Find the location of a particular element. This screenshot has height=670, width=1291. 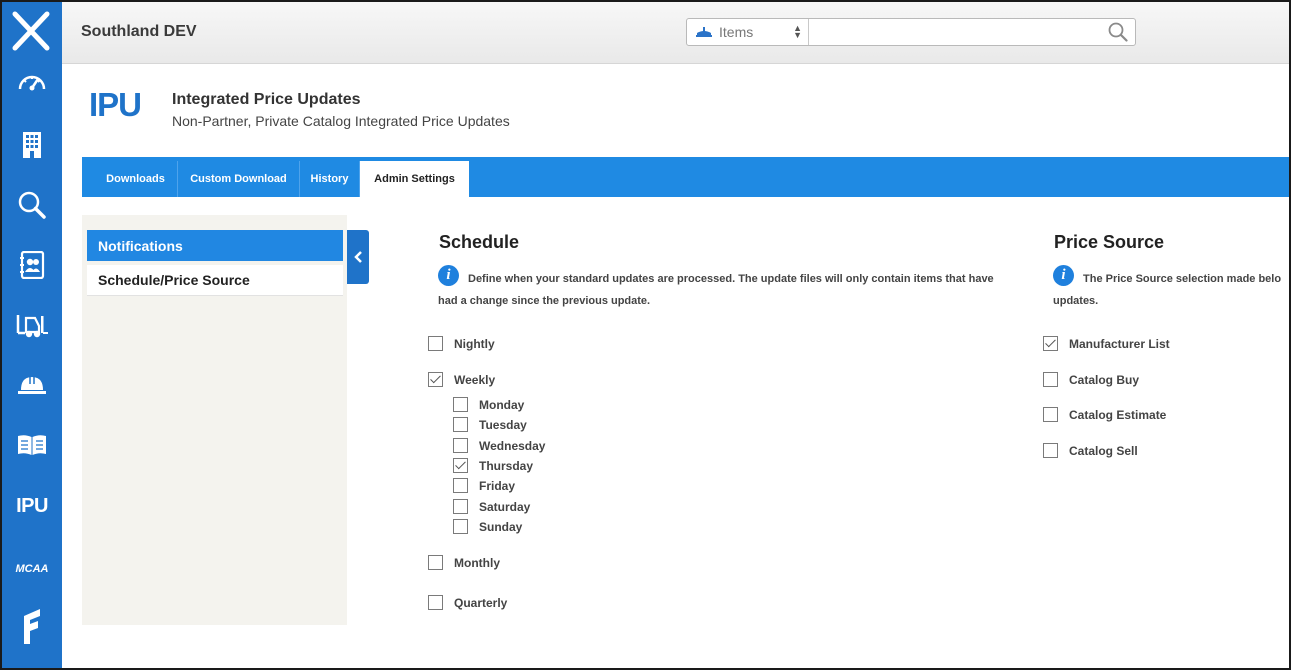

checkbox-label: Manufacturer List is located at coordinates (1119, 343).